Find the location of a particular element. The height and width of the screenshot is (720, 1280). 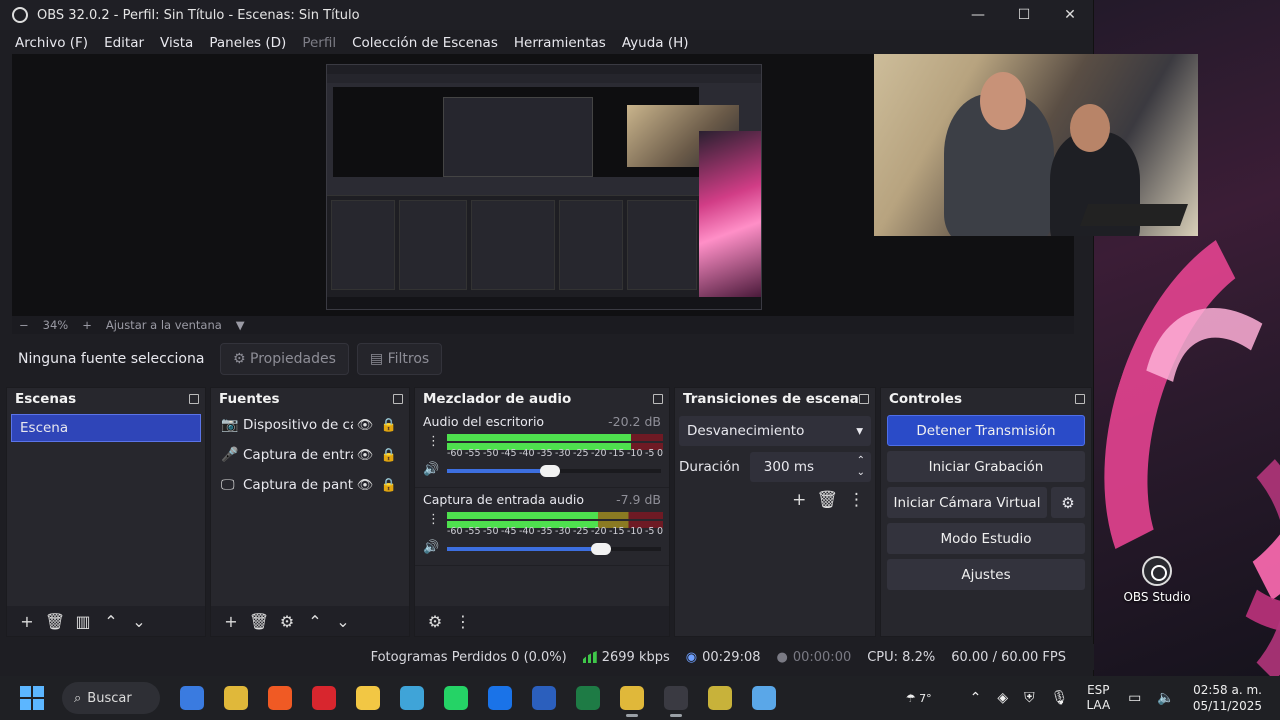

source-item: 🖵 Captura de pantal 👁 🔒 is located at coordinates (310, 485).